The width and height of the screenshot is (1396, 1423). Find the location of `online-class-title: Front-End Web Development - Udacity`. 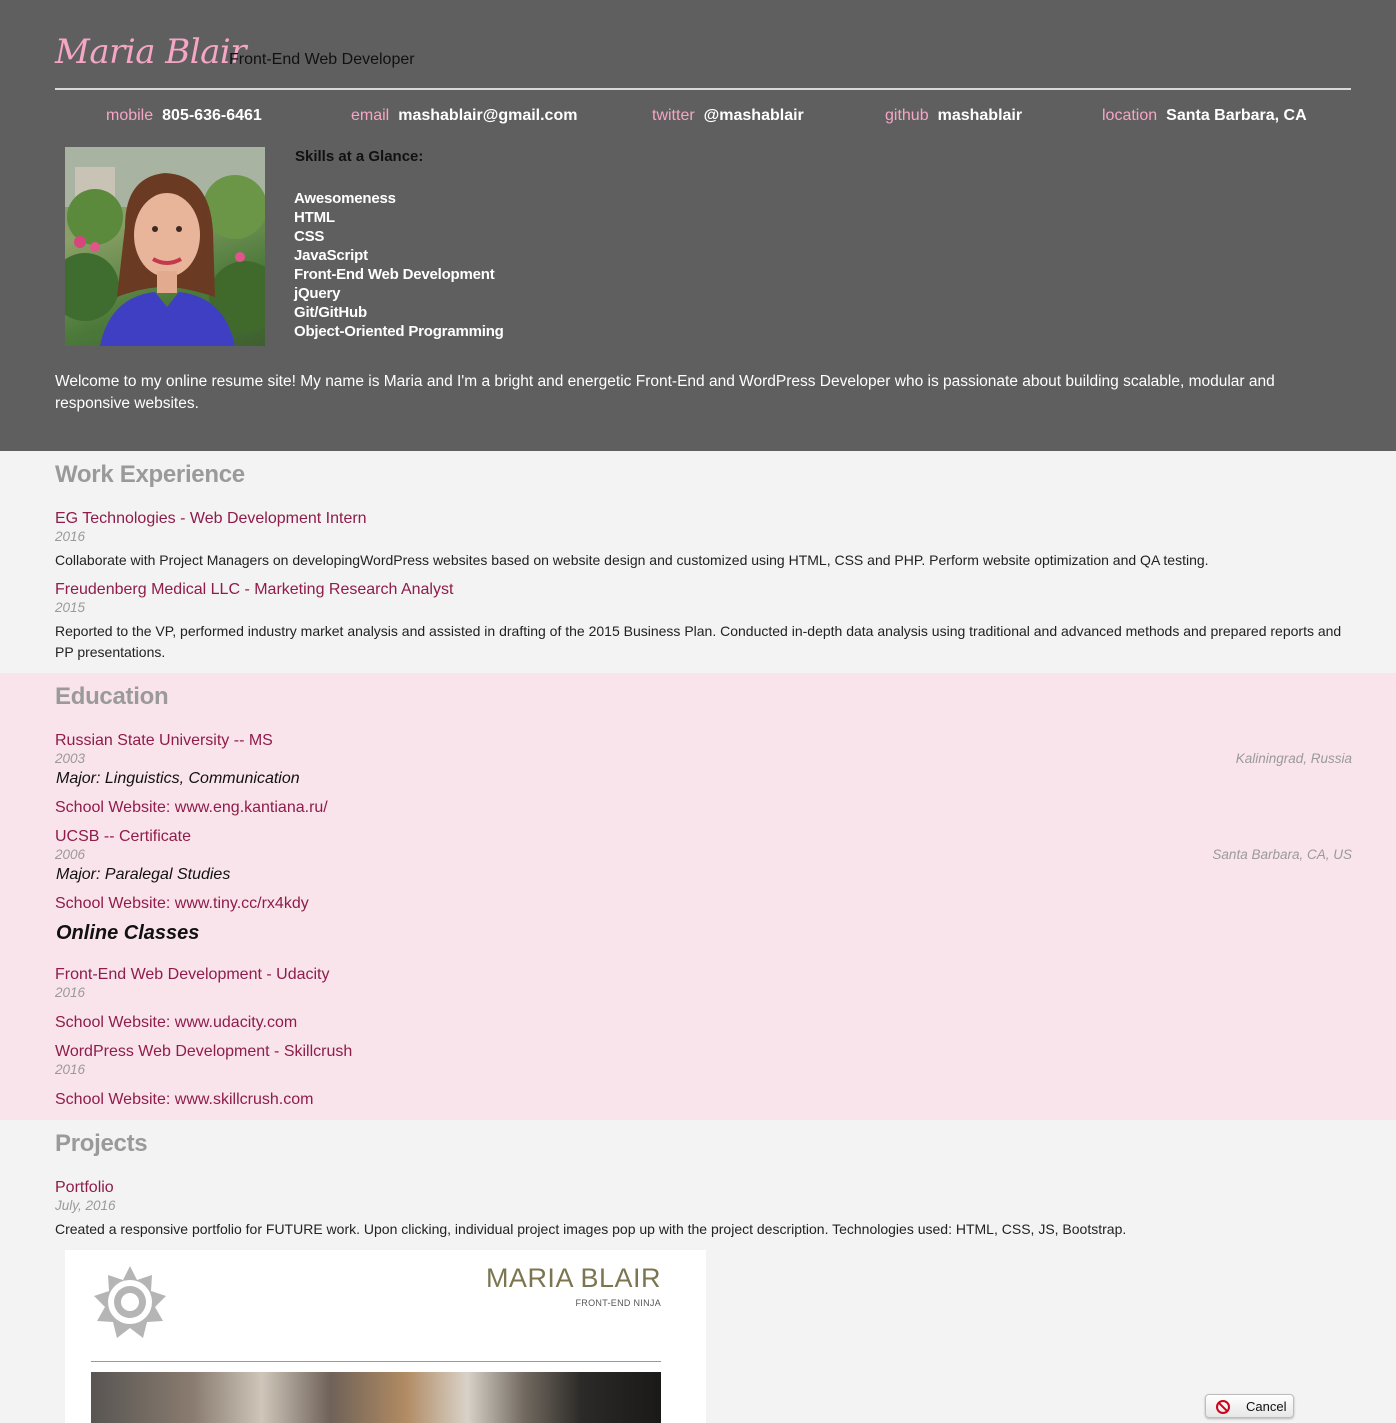

online-class-title: Front-End Web Development - Udacity is located at coordinates (192, 975).